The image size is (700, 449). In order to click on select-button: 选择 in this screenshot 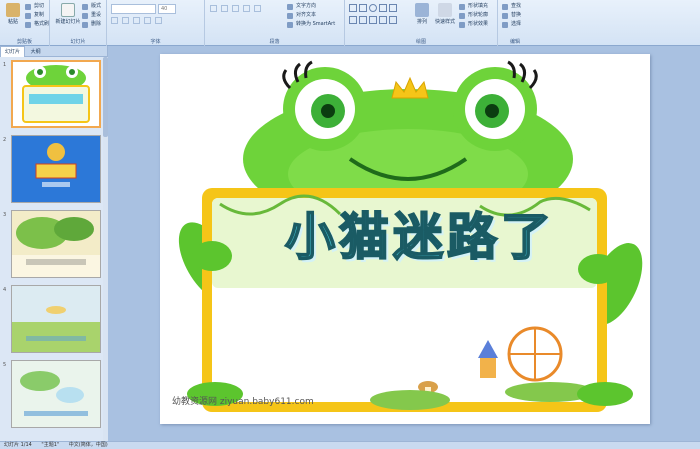, I will do `click(511, 24)`.